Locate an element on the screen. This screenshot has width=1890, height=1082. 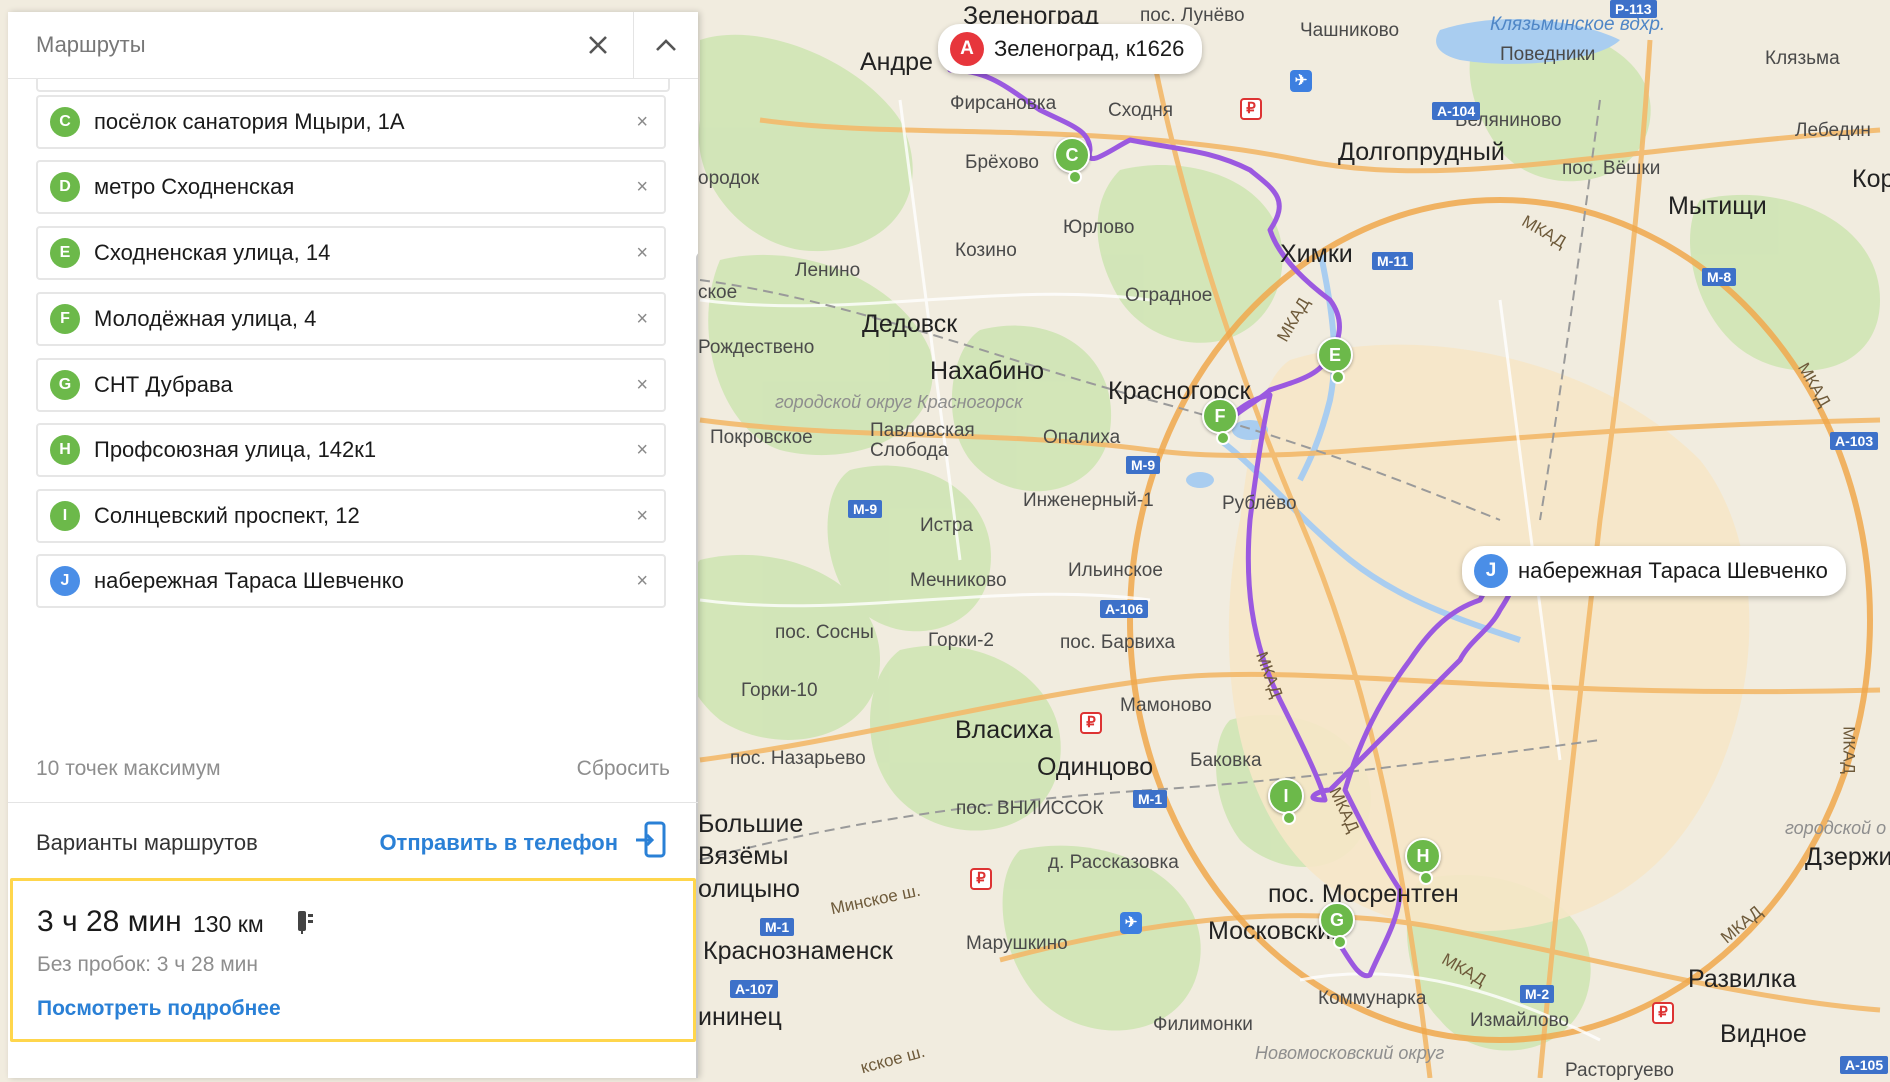
place-label: Ленино is located at coordinates (828, 270).